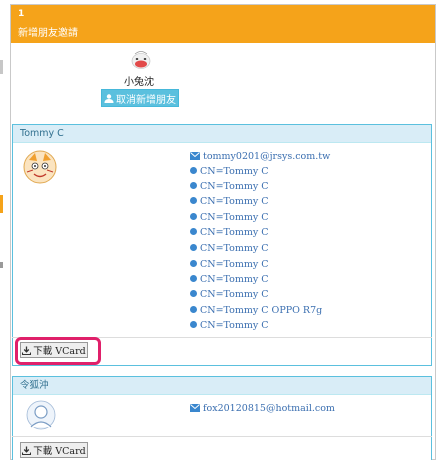 The height and width of the screenshot is (466, 442). I want to click on download-vcard-button: 下載 VCard, so click(54, 450).